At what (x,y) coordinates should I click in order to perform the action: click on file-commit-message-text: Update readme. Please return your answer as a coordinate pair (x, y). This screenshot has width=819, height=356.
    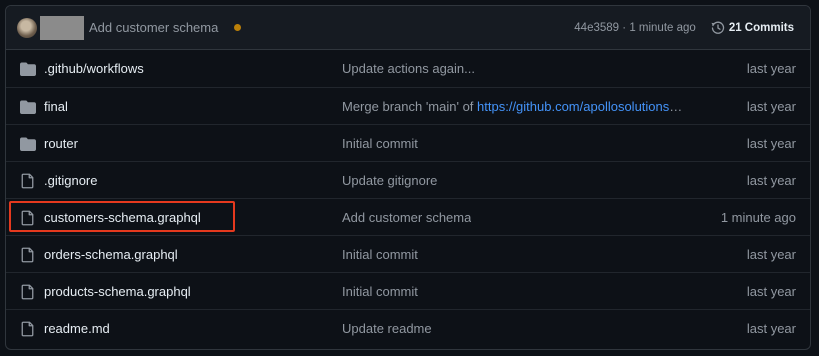
    Looking at the image, I should click on (387, 328).